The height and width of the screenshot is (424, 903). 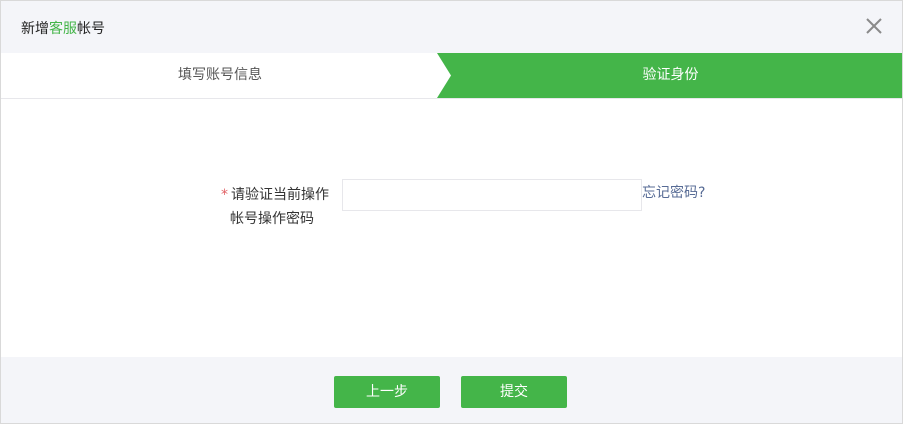 I want to click on password-label: * 请验证当前操作 帐号操作密码, so click(x=266, y=207).